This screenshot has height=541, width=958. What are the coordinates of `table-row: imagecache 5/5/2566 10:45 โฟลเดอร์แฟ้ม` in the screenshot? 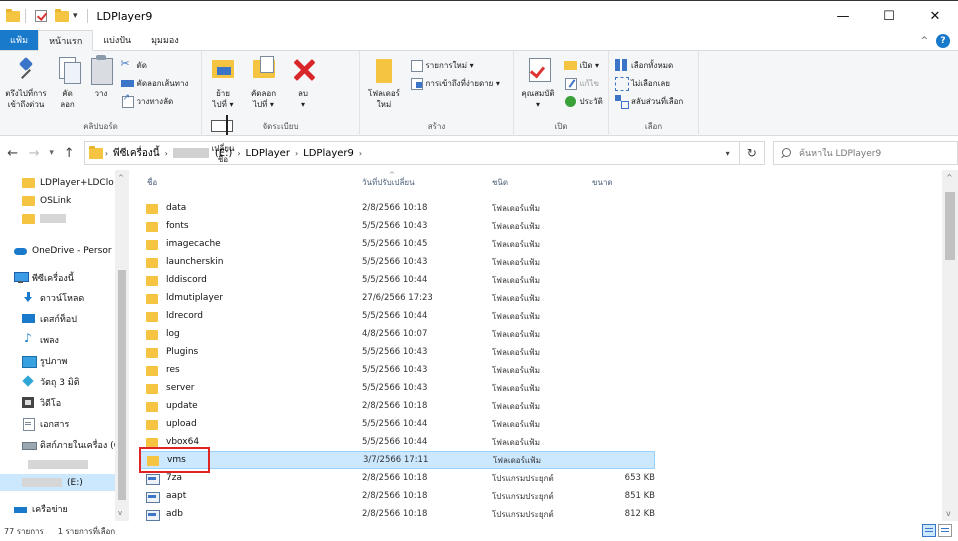 It's located at (397, 244).